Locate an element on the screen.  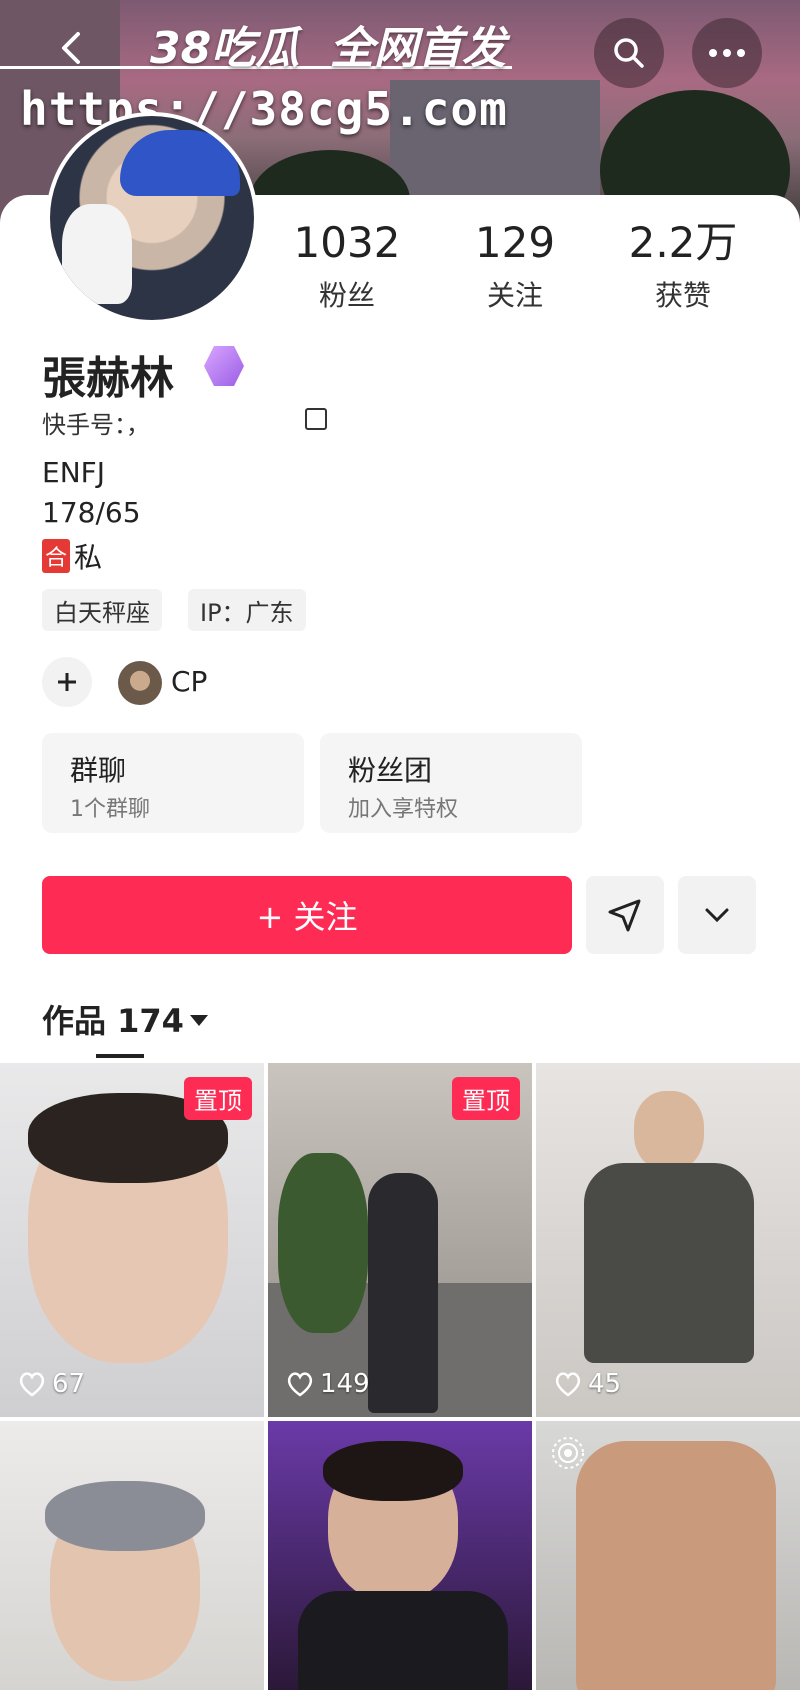
kuaishou-id: 快手号：， is located at coordinates (96, 425).